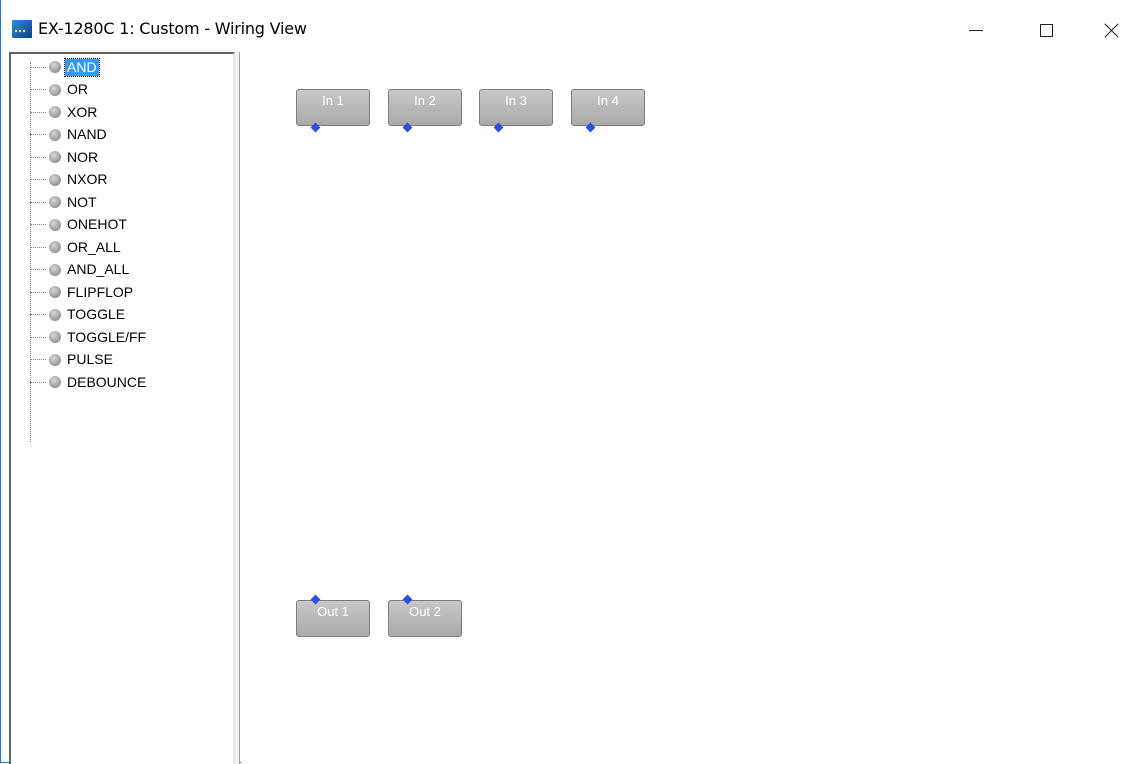  I want to click on input-node-label: In 3, so click(516, 100).